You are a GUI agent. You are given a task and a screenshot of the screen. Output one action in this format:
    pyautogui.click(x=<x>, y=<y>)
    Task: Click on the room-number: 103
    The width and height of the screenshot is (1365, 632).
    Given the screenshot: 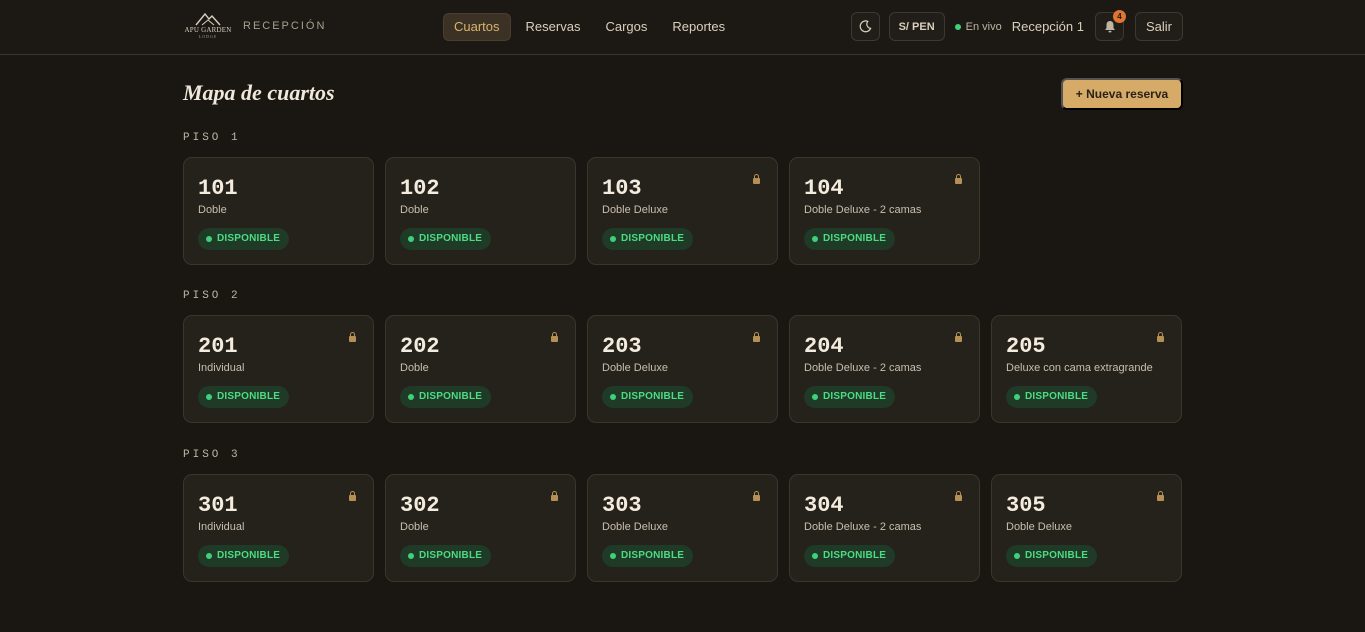 What is the action you would take?
    pyautogui.click(x=622, y=188)
    